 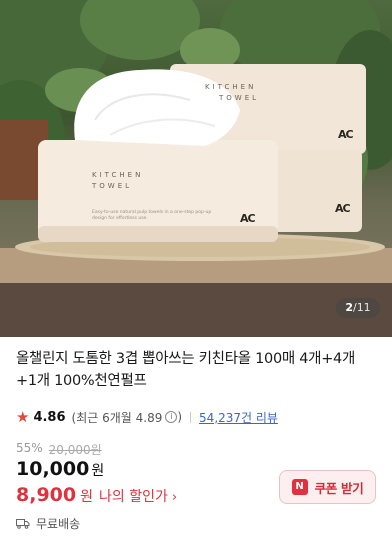 I want to click on naver-n-icon: N, so click(x=299, y=487).